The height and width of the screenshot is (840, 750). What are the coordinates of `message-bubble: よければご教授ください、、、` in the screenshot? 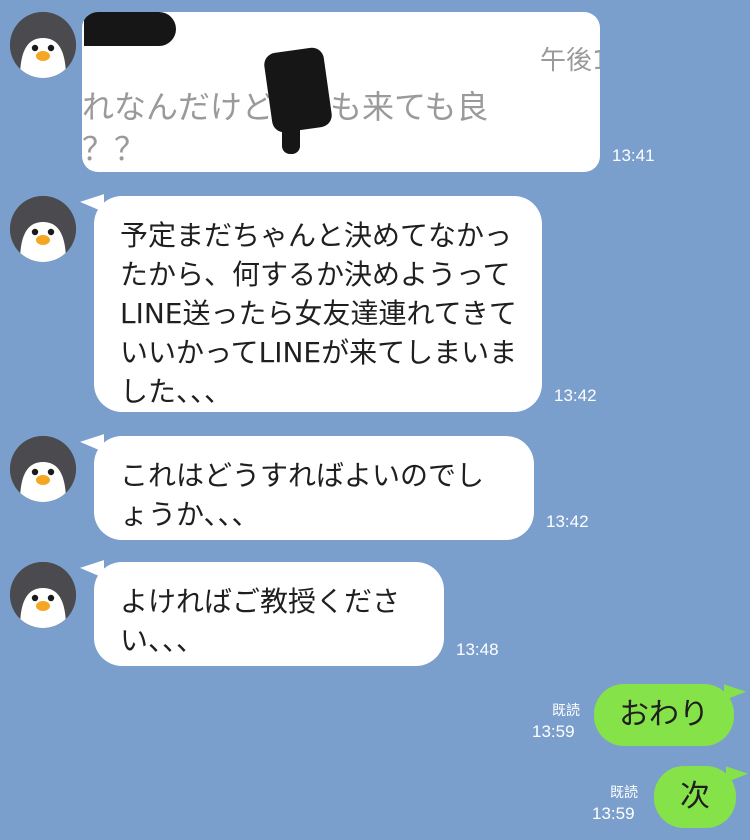 It's located at (269, 614).